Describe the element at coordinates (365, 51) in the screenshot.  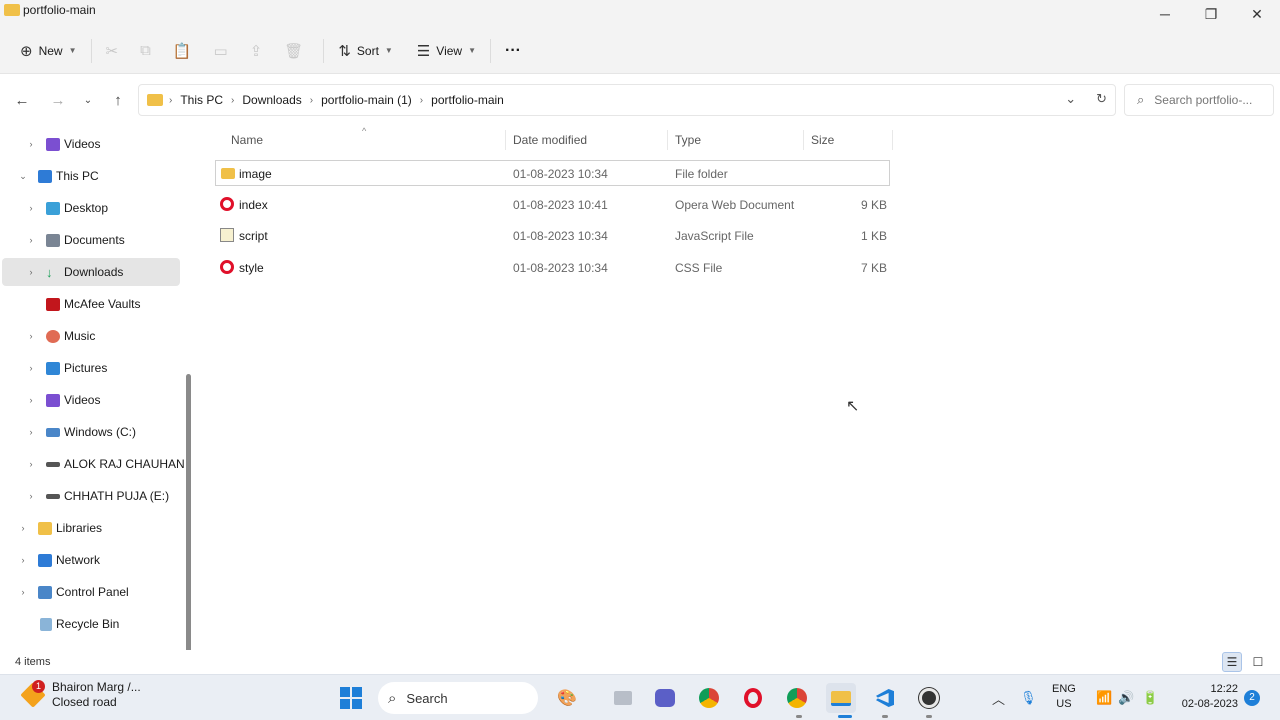
I see `sort-button: ⇅ Sort ▼` at that location.